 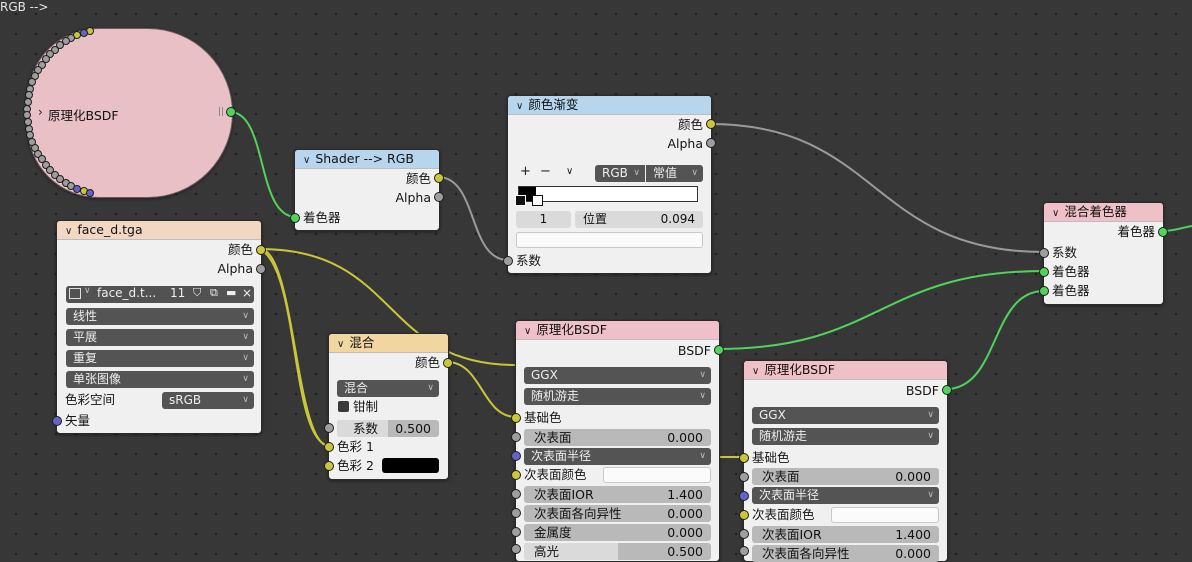 What do you see at coordinates (543, 219) in the screenshot?
I see `stop-index-field: 1` at bounding box center [543, 219].